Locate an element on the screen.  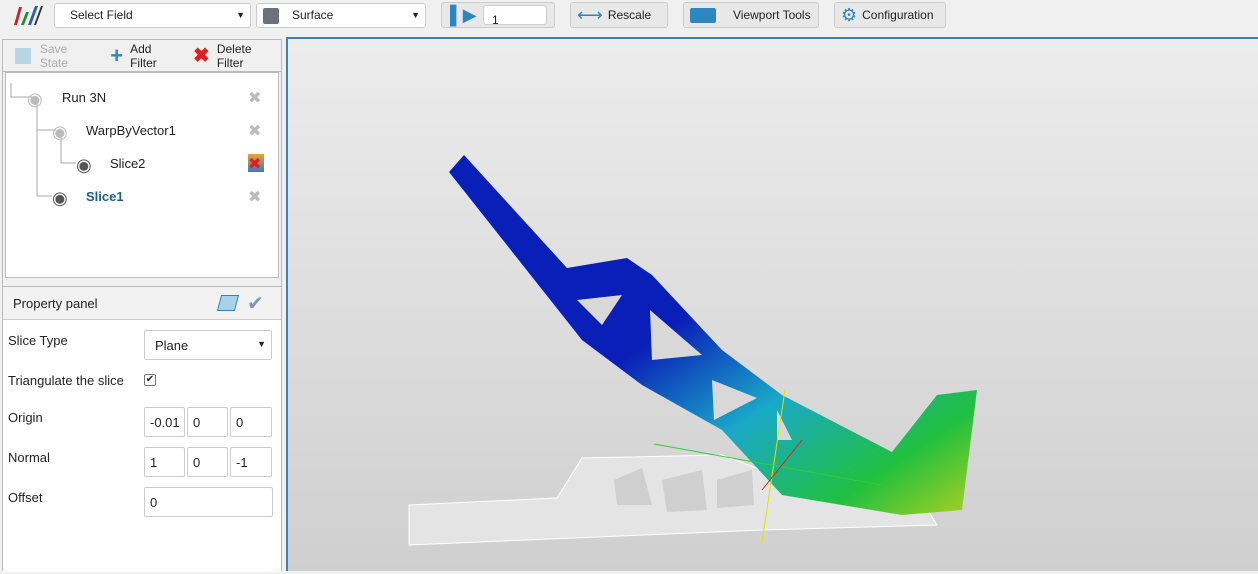
delete-filter-label: Delete Filter is located at coordinates (234, 55).